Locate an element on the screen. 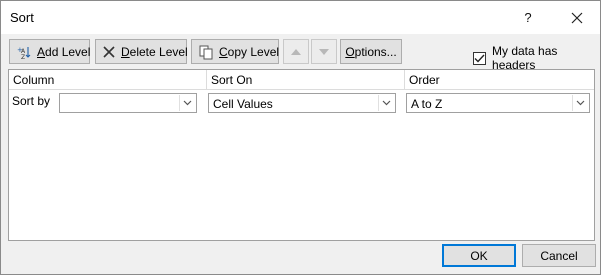 The width and height of the screenshot is (601, 275). add-level-icon: + A Z is located at coordinates (24, 52).